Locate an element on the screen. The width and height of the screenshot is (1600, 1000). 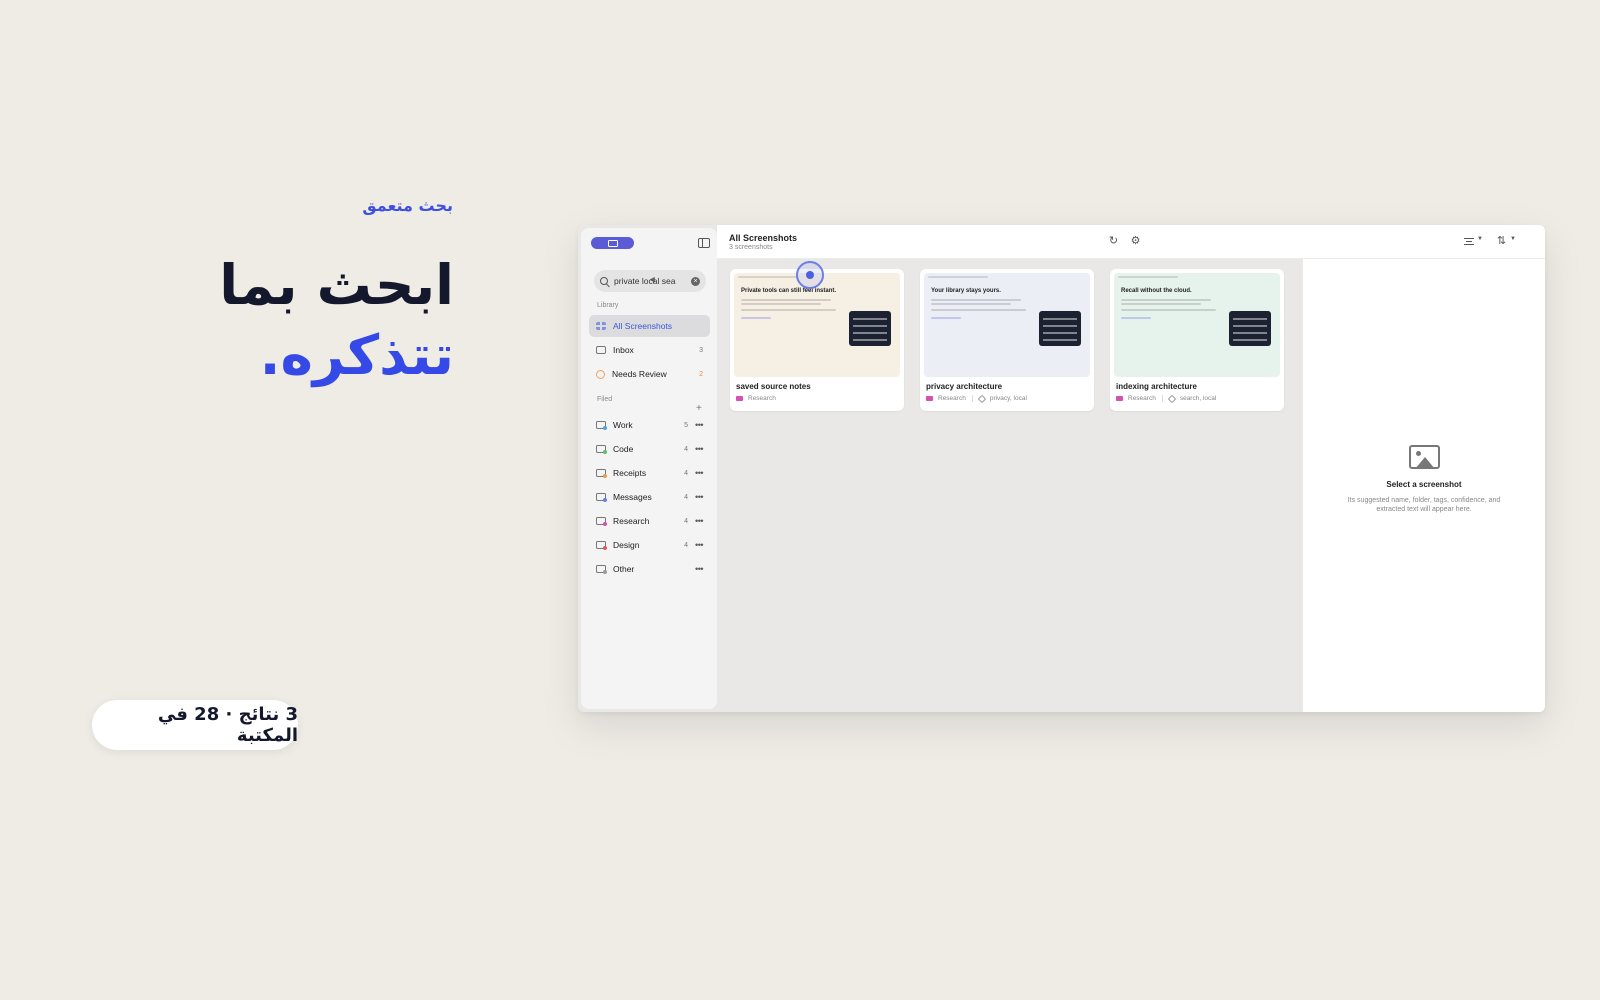
sidebar-item-label: Code is located at coordinates (623, 449).